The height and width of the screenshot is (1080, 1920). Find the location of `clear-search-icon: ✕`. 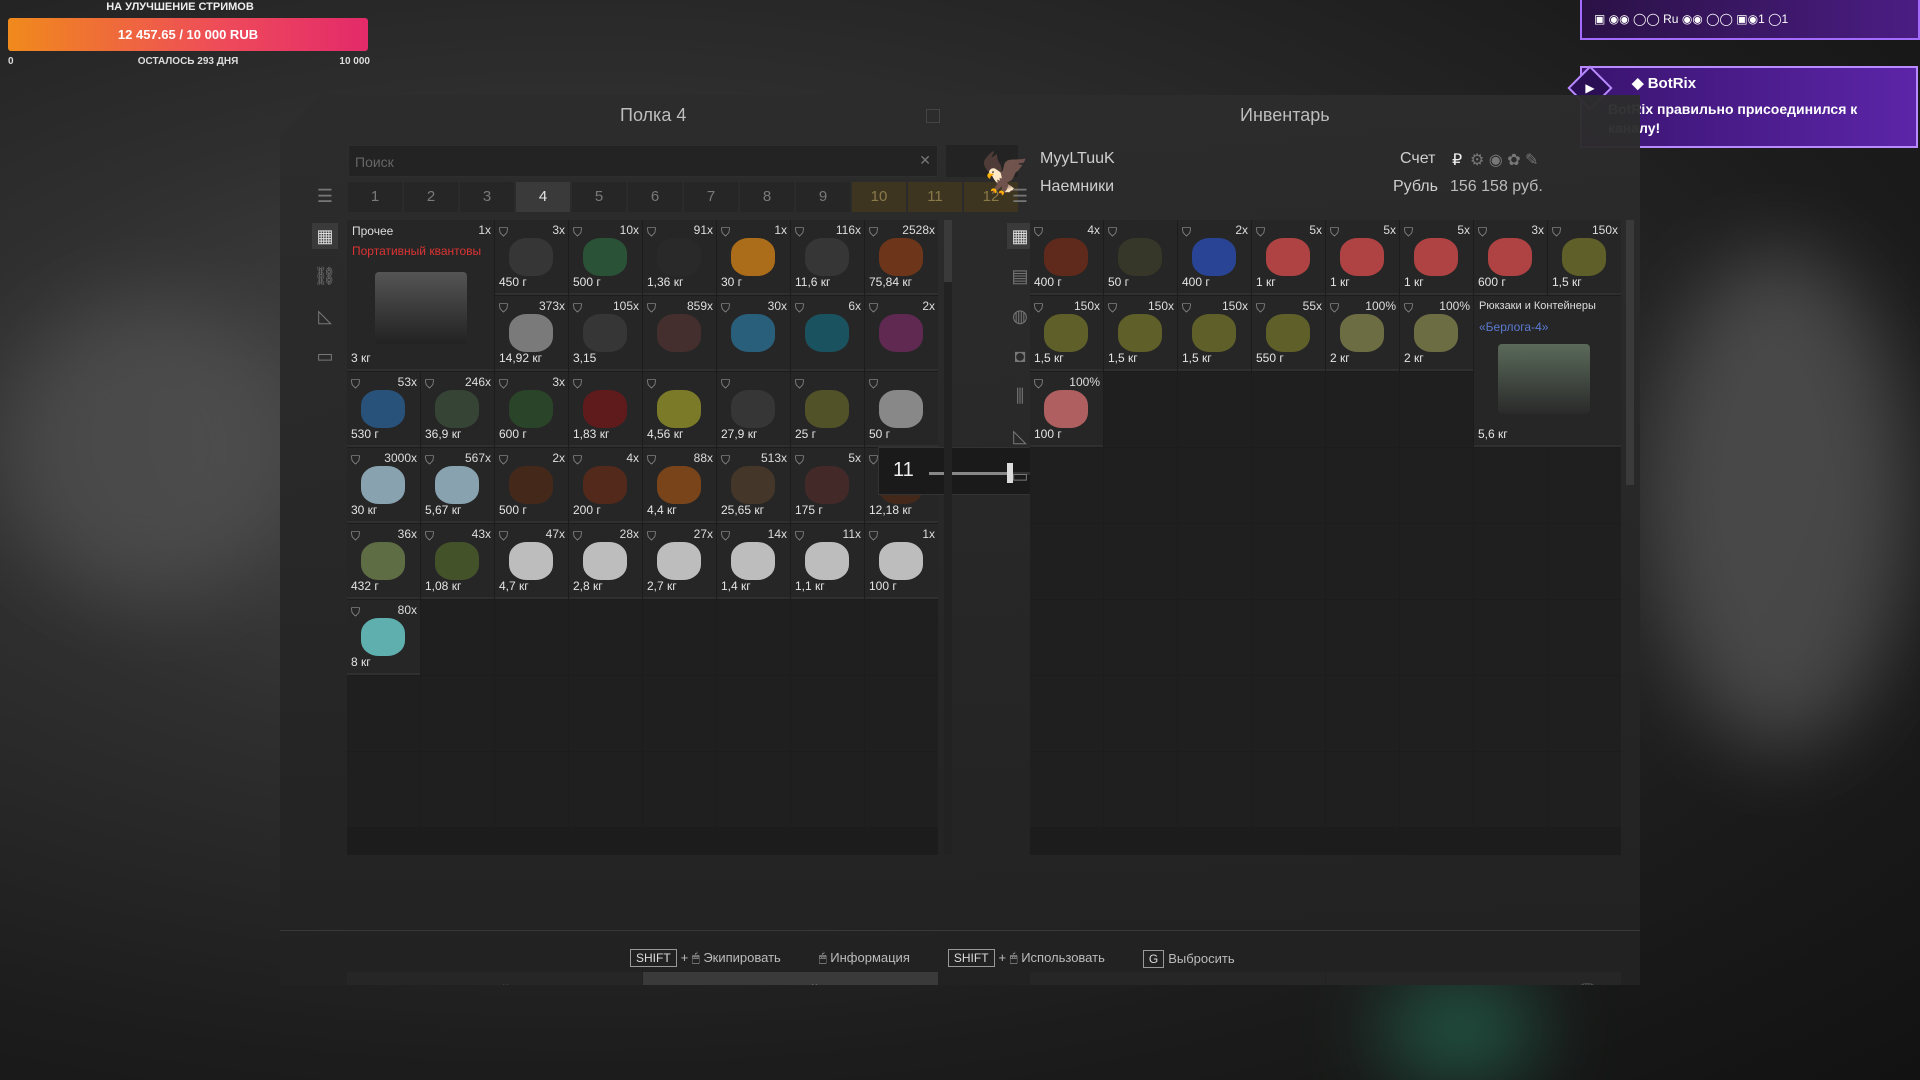

clear-search-icon: ✕ is located at coordinates (925, 160).